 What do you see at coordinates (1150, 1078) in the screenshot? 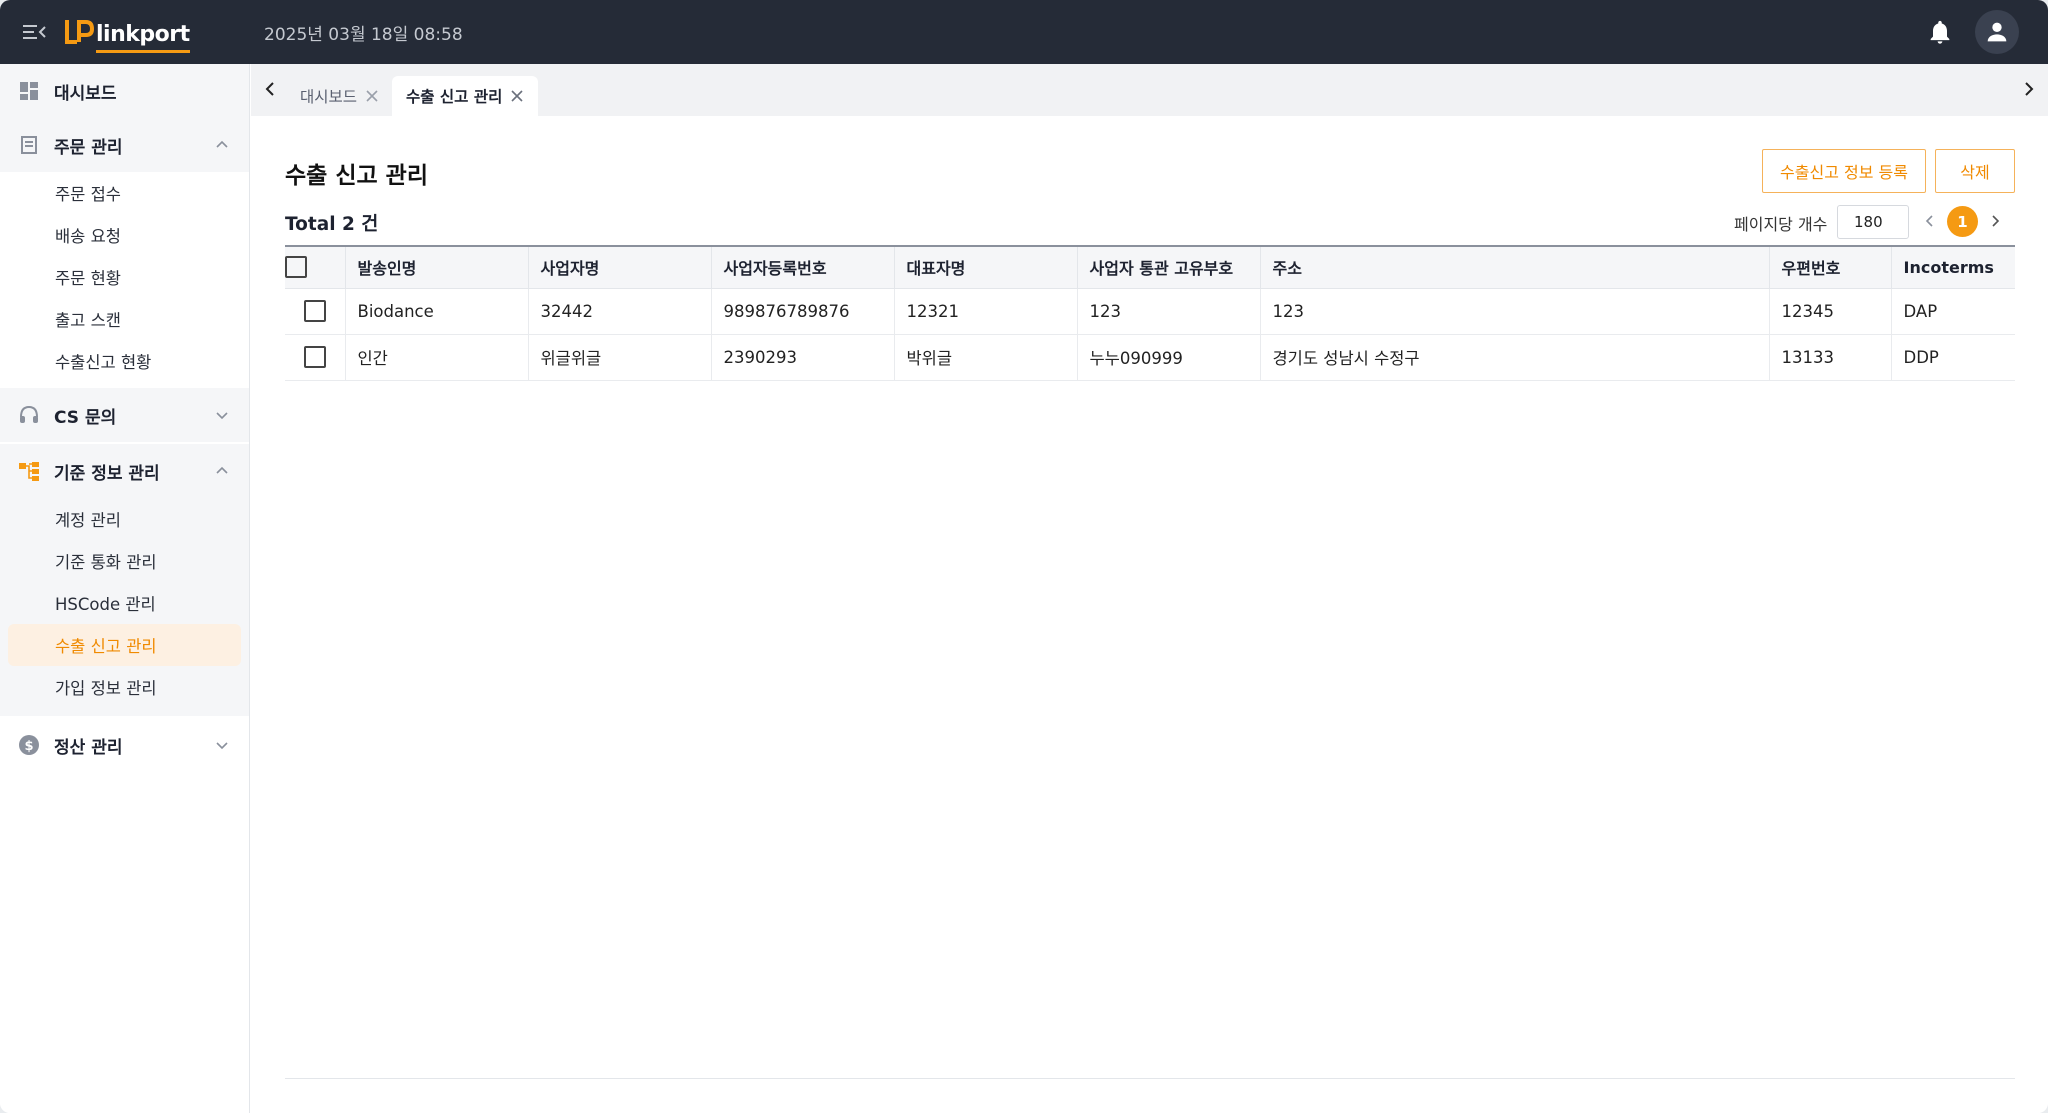
I see `divider` at bounding box center [1150, 1078].